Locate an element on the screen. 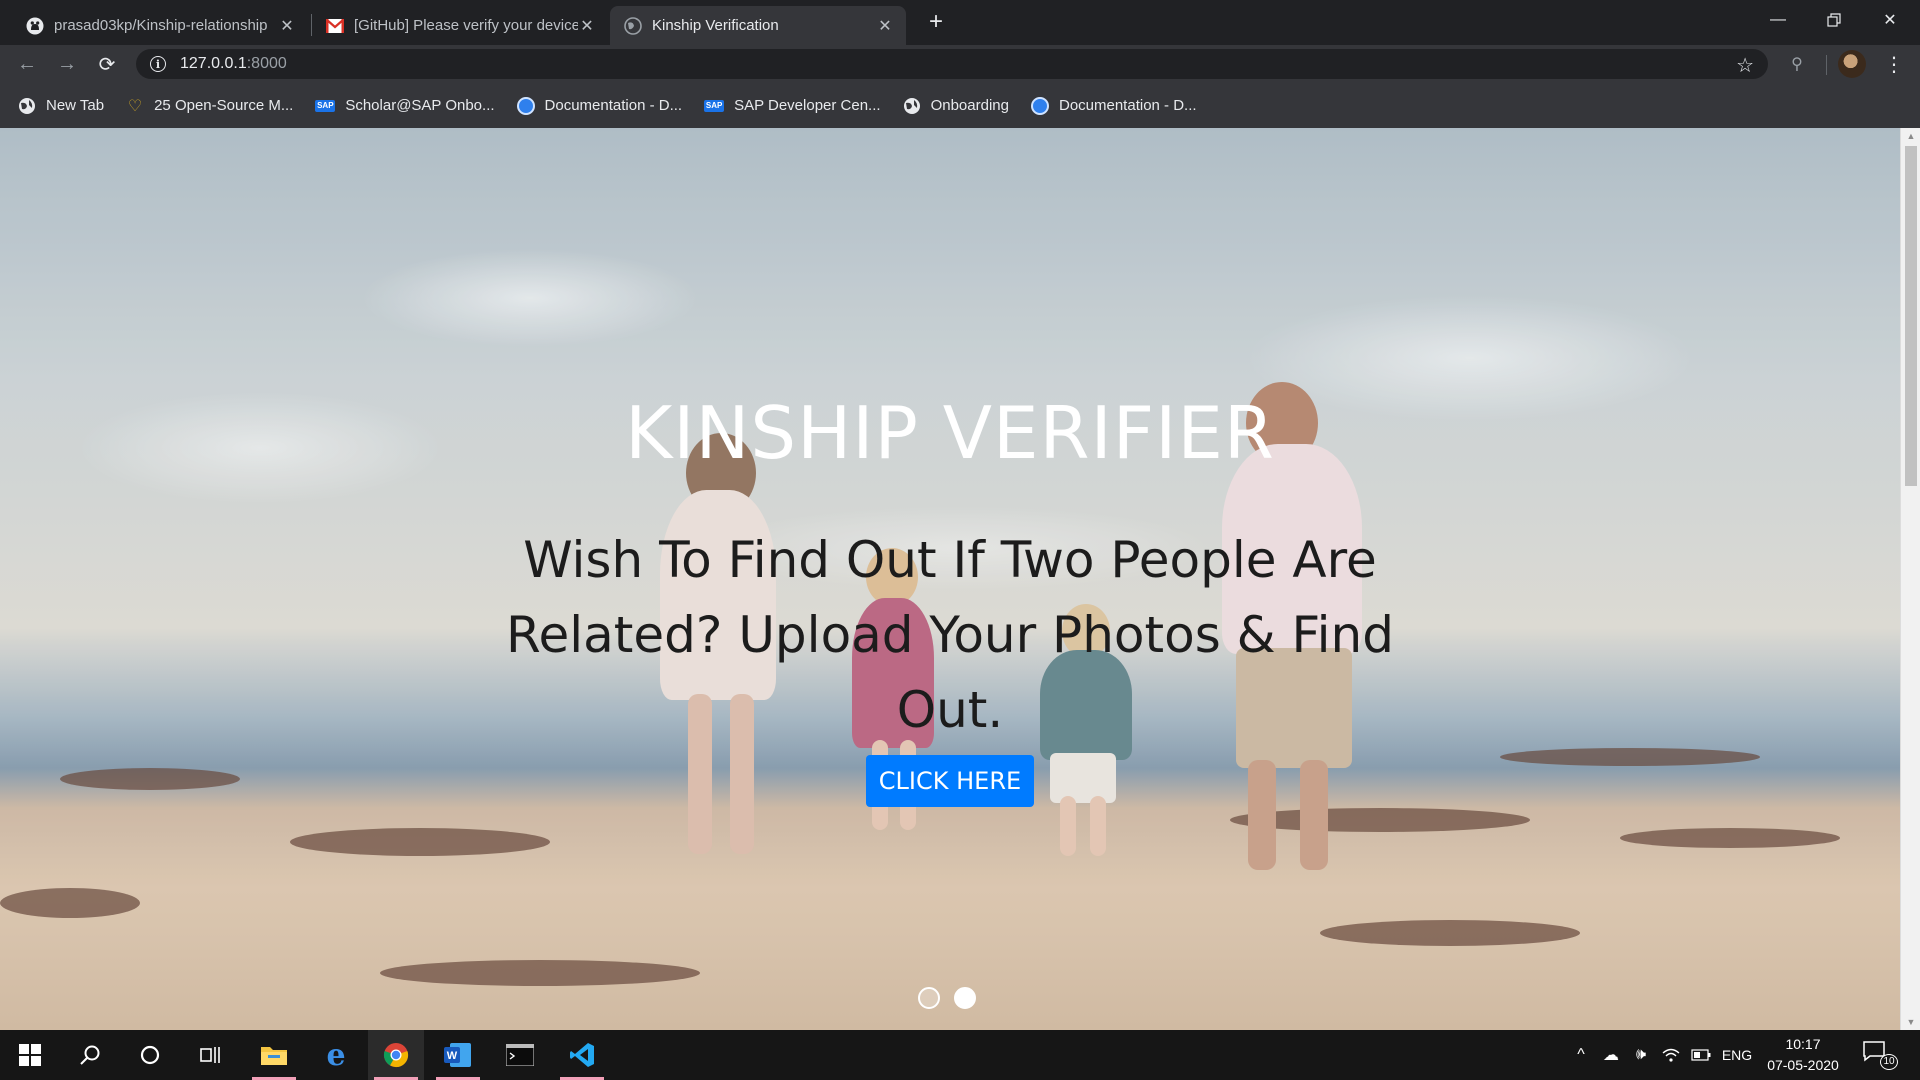 This screenshot has width=1920, height=1080. tab-label: Kinship Verification is located at coordinates (715, 25).